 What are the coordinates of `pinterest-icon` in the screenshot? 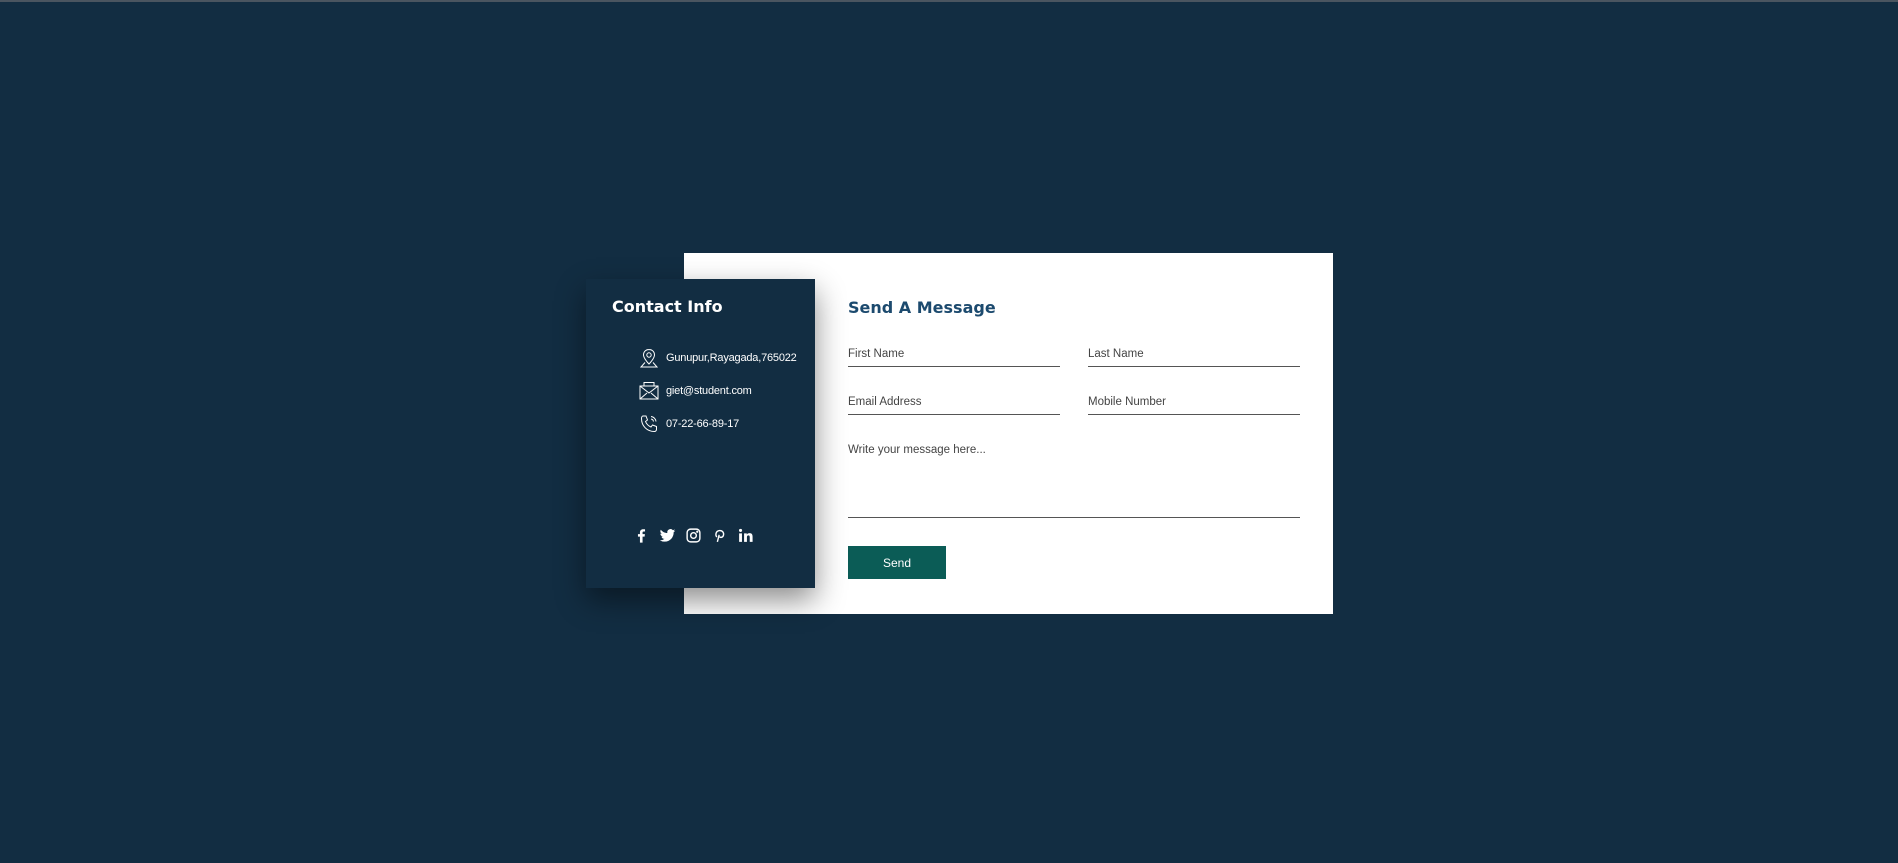 It's located at (719, 535).